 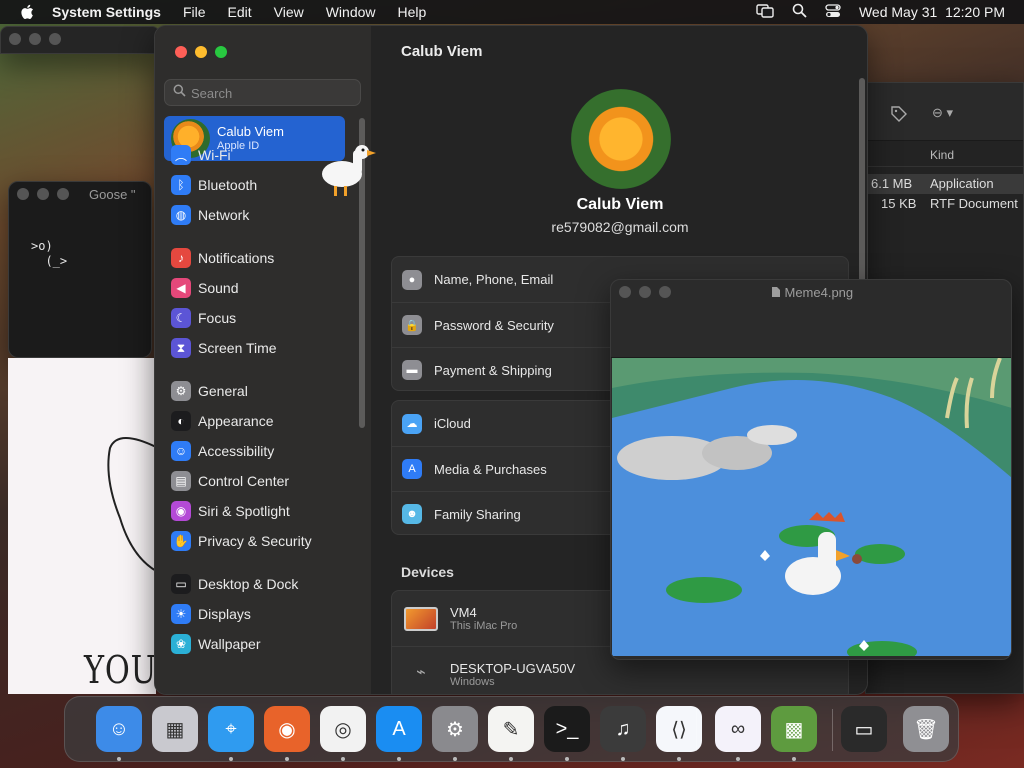 What do you see at coordinates (932, 12) in the screenshot?
I see `menu-clock: Wed May 31 12:20 PM` at bounding box center [932, 12].